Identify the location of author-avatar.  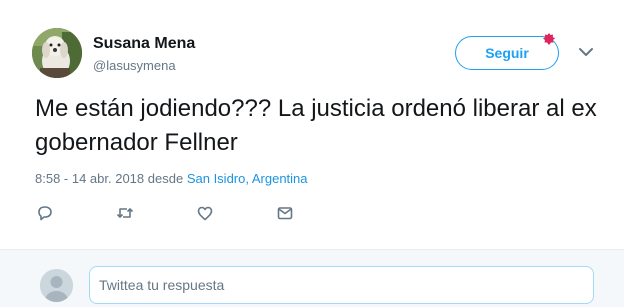
(57, 53).